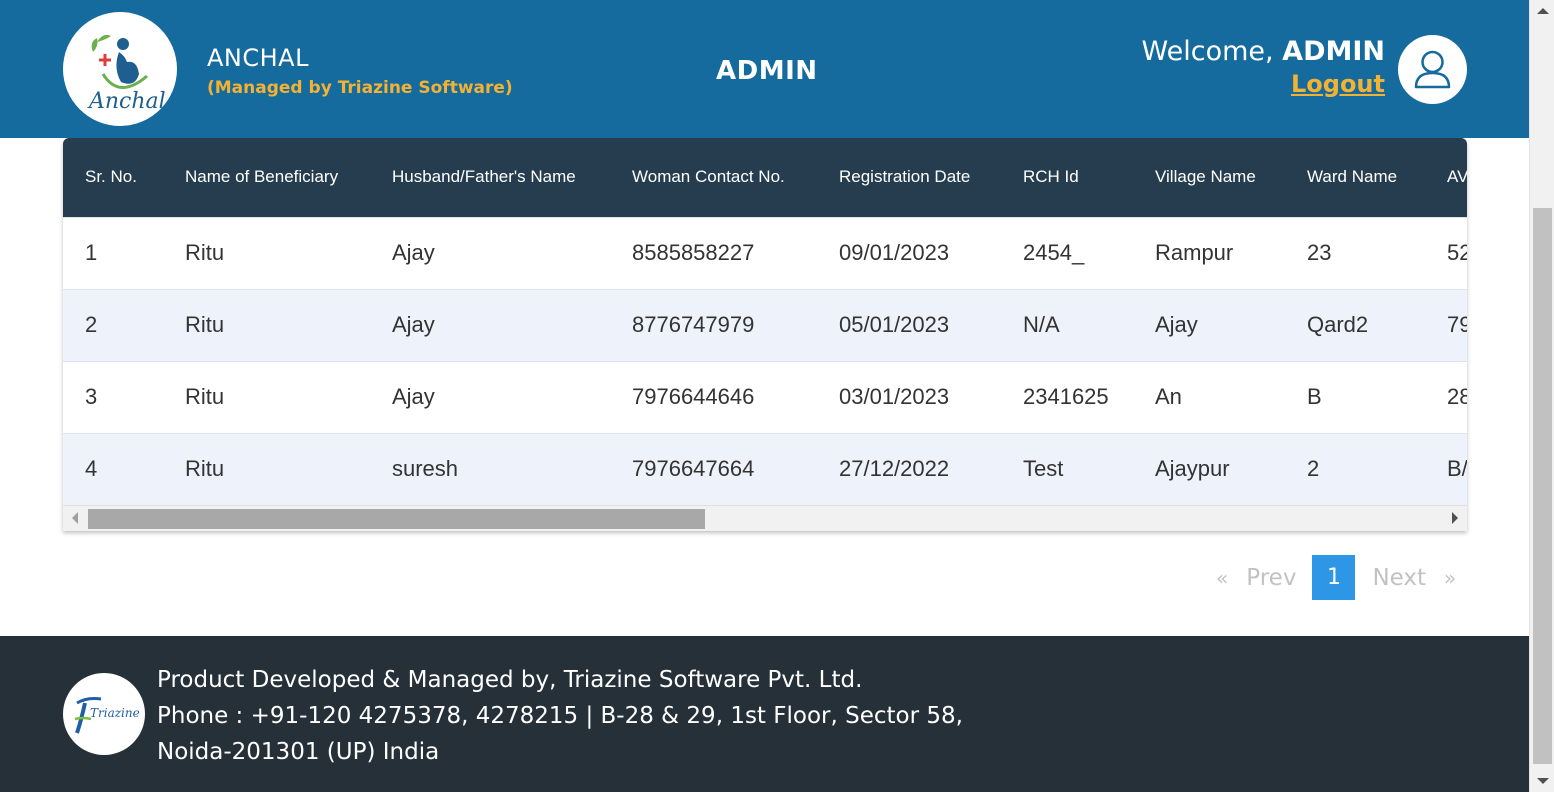 The height and width of the screenshot is (792, 1554). What do you see at coordinates (1457, 177) in the screenshot?
I see `col-aw: AV` at bounding box center [1457, 177].